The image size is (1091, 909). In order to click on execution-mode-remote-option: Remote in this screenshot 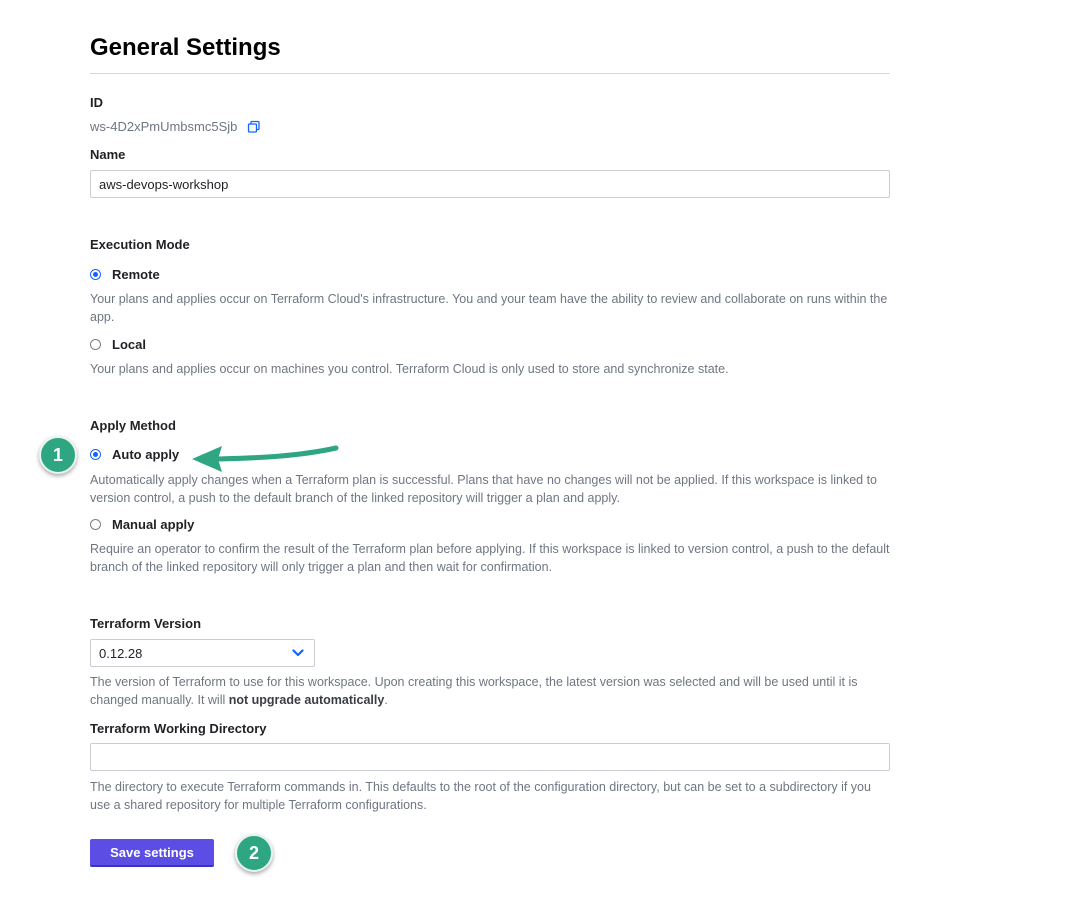, I will do `click(125, 274)`.